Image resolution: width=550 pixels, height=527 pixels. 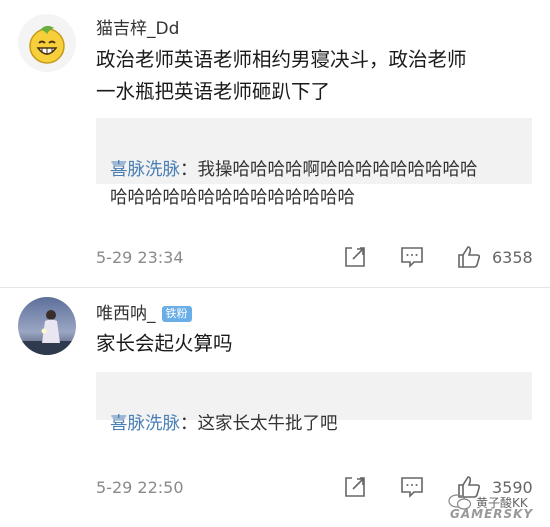 What do you see at coordinates (469, 257) in the screenshot?
I see `like-icon` at bounding box center [469, 257].